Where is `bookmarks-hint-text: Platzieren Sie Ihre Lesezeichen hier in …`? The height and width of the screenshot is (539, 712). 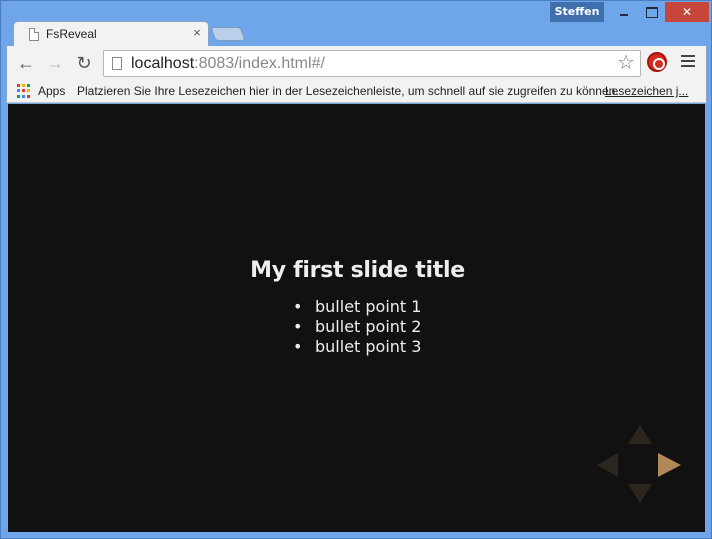
bookmarks-hint-text: Platzieren Sie Ihre Lesezeichen hier in … is located at coordinates (348, 91).